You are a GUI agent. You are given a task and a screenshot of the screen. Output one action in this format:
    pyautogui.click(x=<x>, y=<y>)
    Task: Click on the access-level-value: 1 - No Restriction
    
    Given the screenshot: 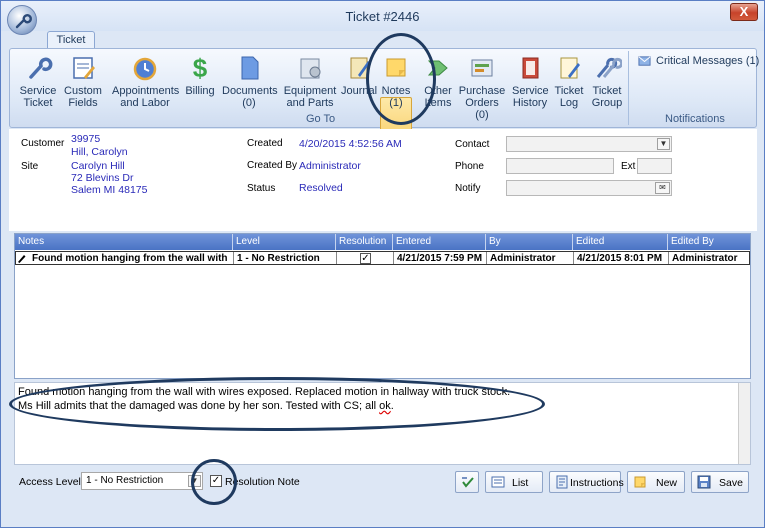 What is the action you would take?
    pyautogui.click(x=125, y=480)
    